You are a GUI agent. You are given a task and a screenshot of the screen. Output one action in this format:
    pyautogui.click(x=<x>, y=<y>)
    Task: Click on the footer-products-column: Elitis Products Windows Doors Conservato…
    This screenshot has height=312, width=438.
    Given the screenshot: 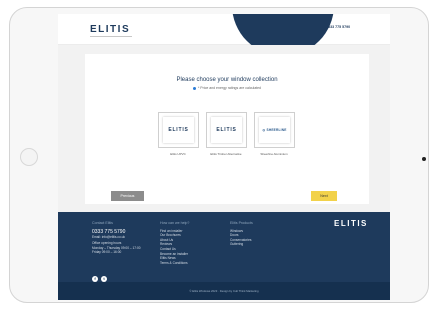 What is the action you would take?
    pyautogui.click(x=241, y=234)
    